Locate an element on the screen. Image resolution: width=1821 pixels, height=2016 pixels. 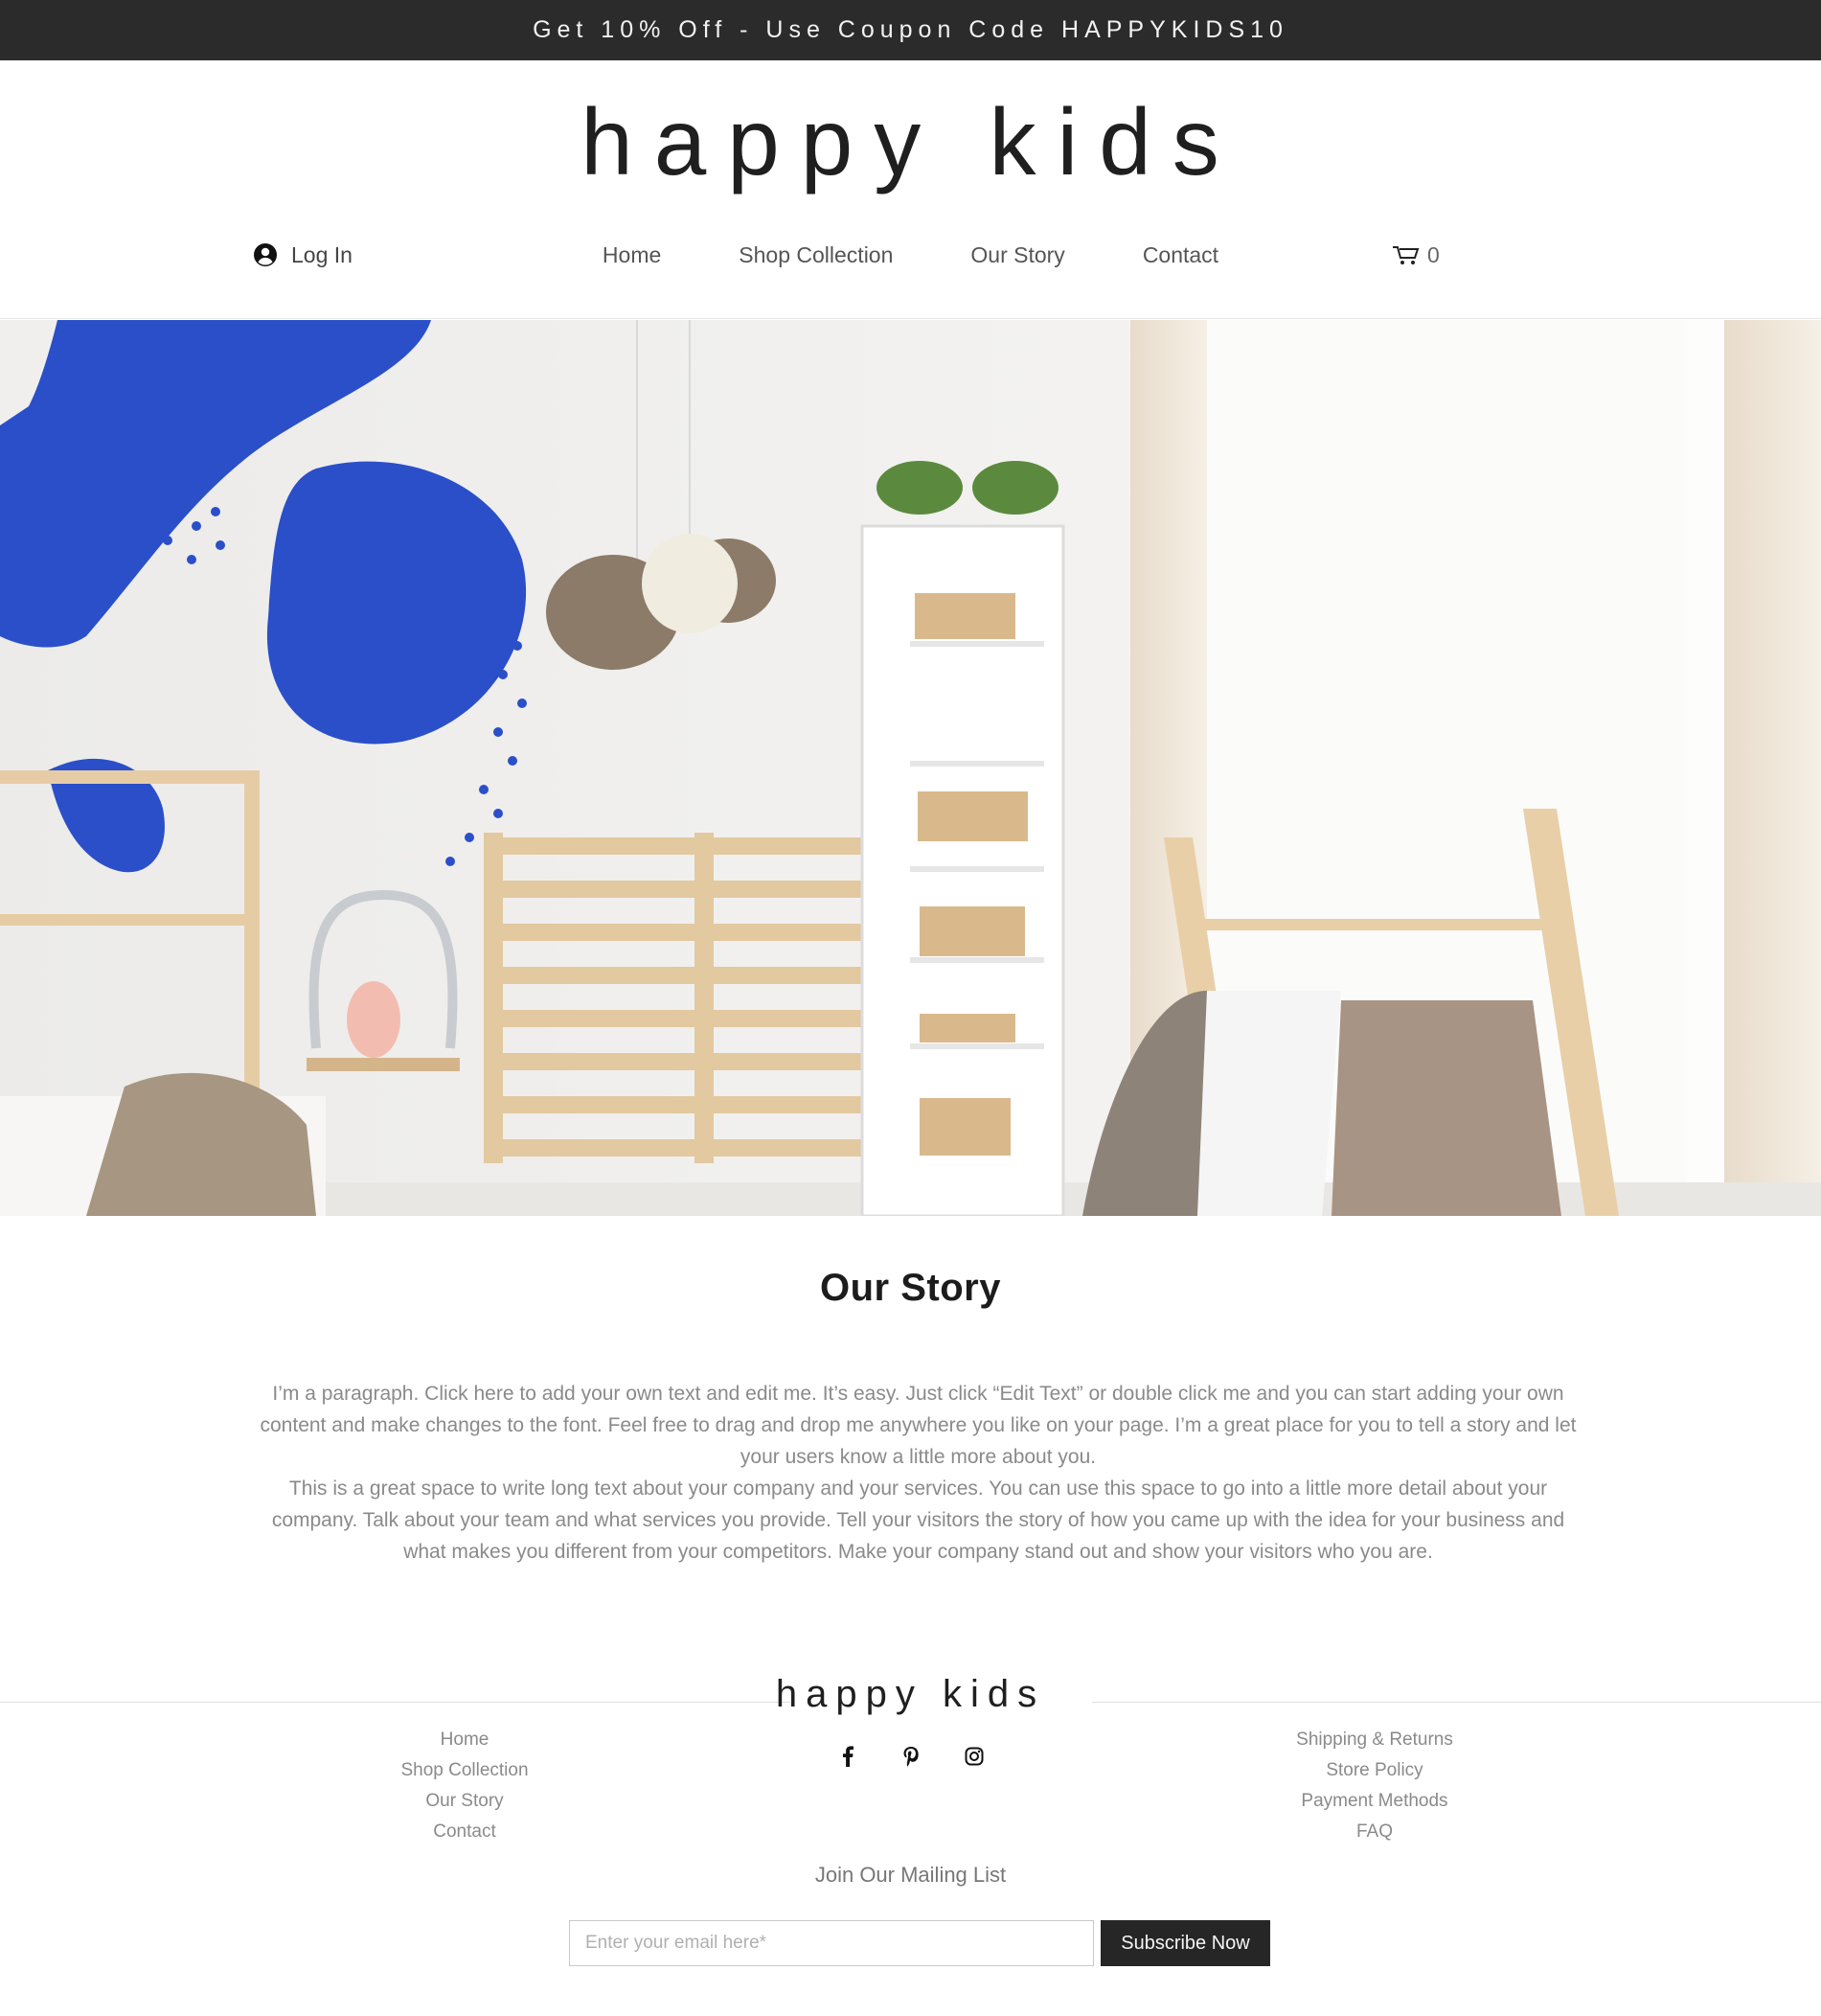
footer-link-our-story: Our Story is located at coordinates (464, 1801).